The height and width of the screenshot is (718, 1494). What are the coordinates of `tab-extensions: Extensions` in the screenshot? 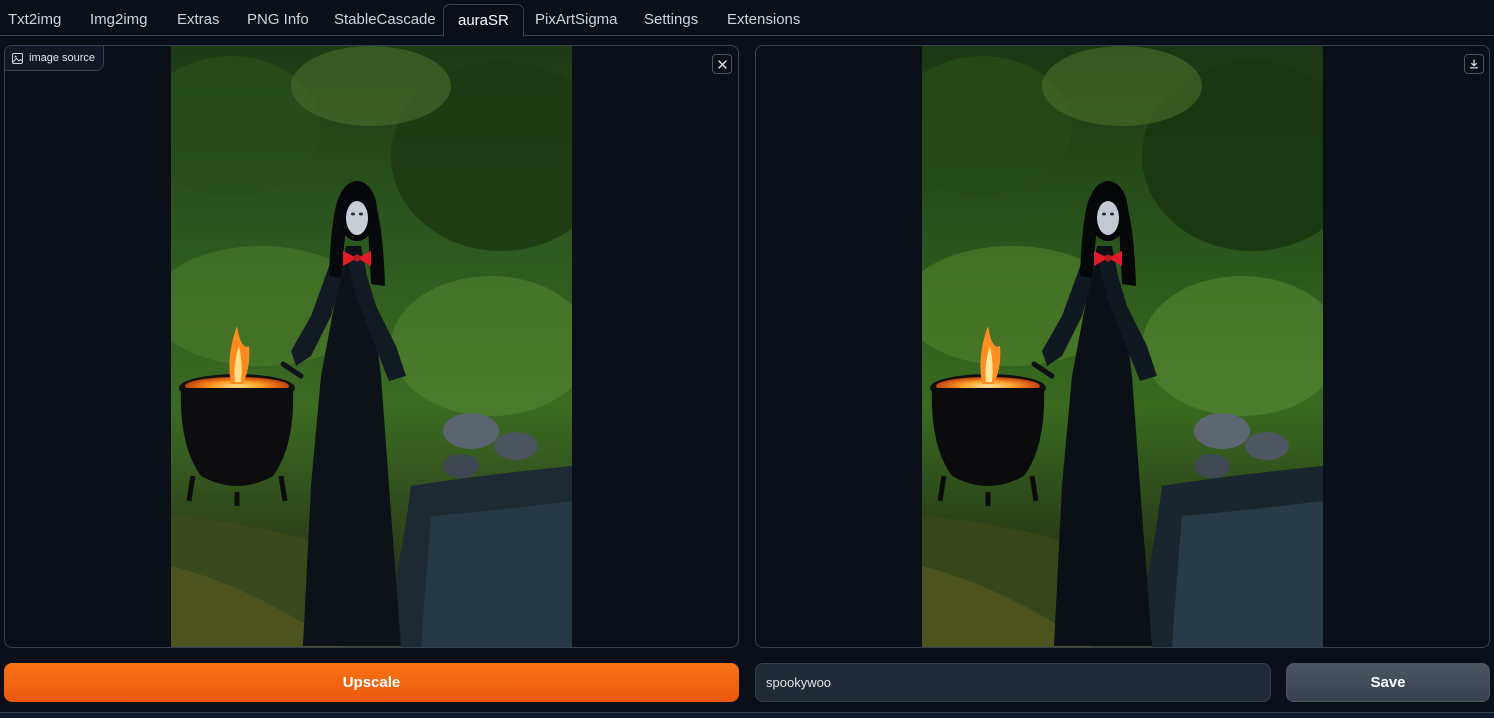 It's located at (763, 20).